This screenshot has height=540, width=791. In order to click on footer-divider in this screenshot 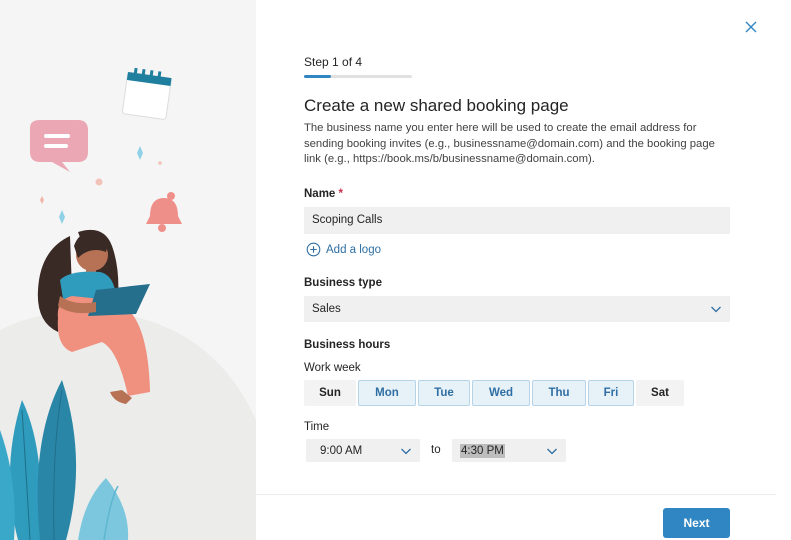, I will do `click(516, 494)`.